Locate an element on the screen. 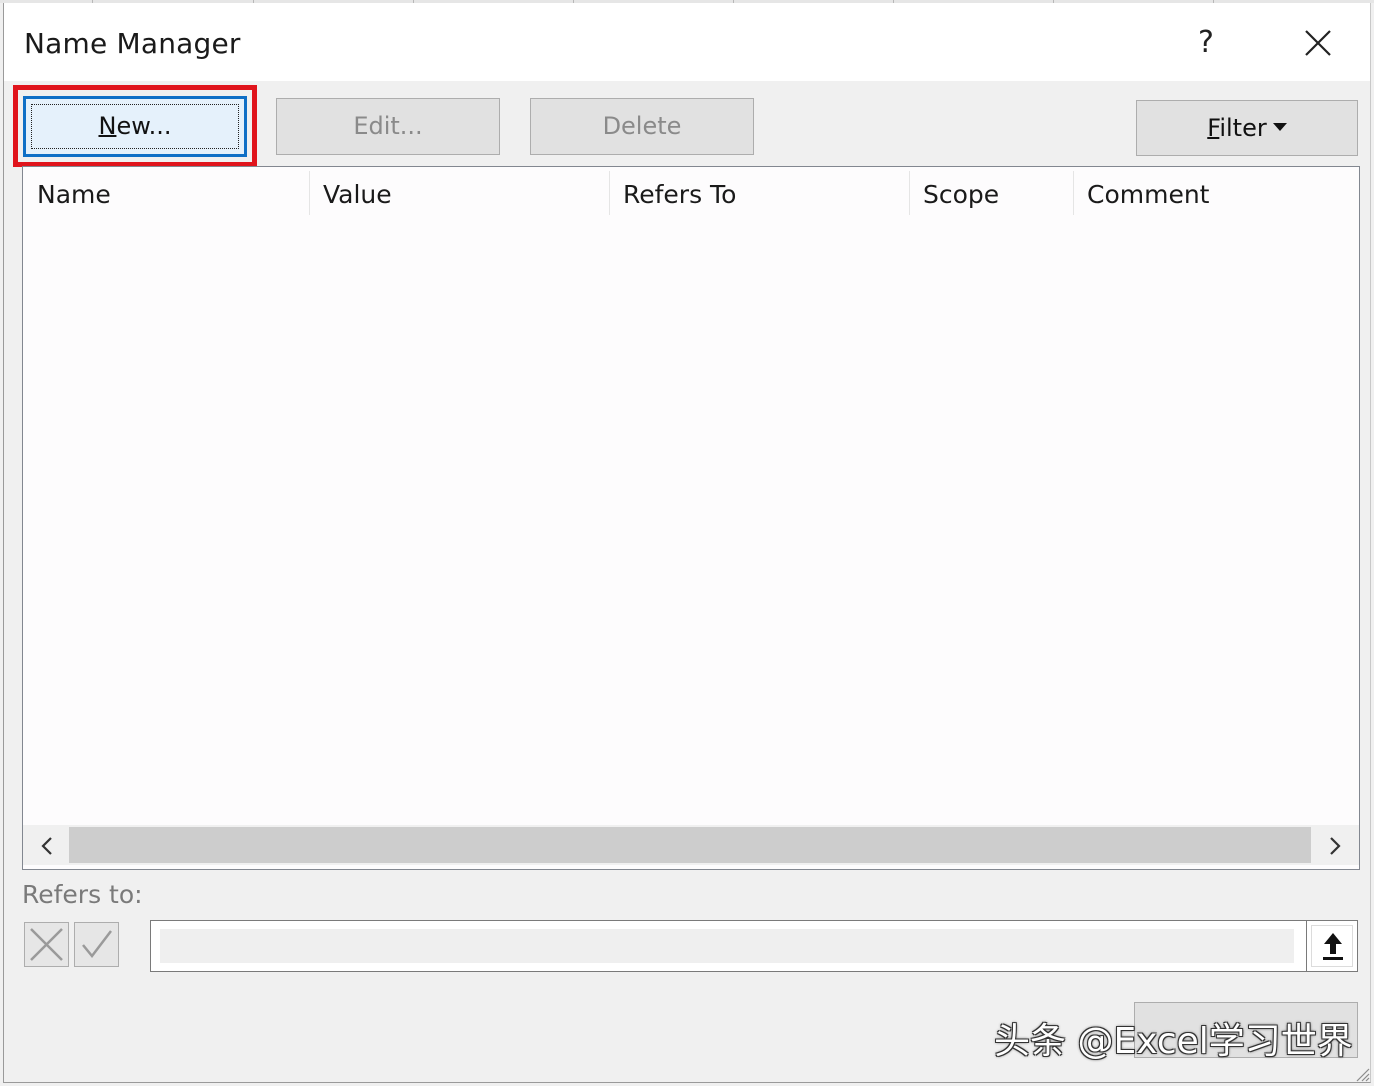  filter-button-label: Filter is located at coordinates (1237, 128).